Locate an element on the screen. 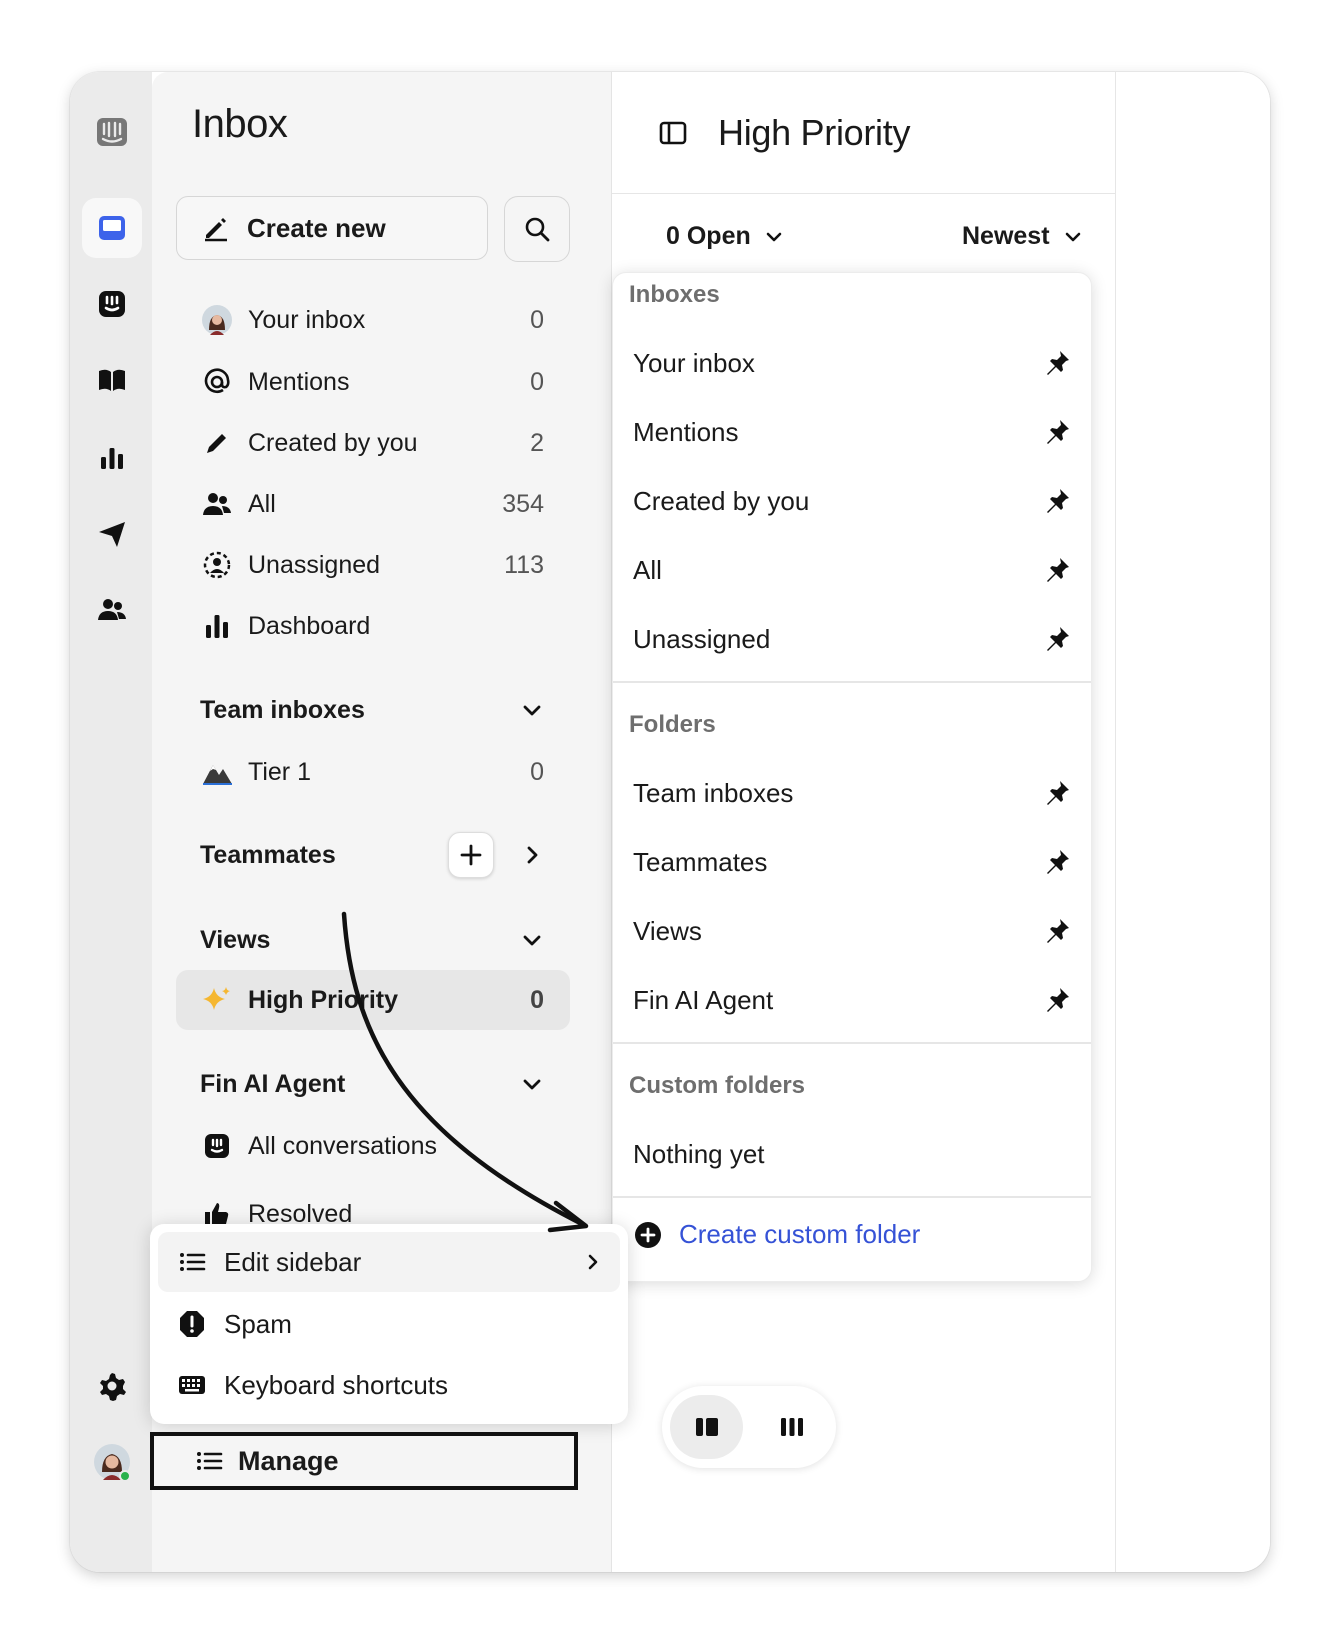 The width and height of the screenshot is (1340, 1642). sidebar-item-all-conversations: All conversations is located at coordinates (373, 1146).